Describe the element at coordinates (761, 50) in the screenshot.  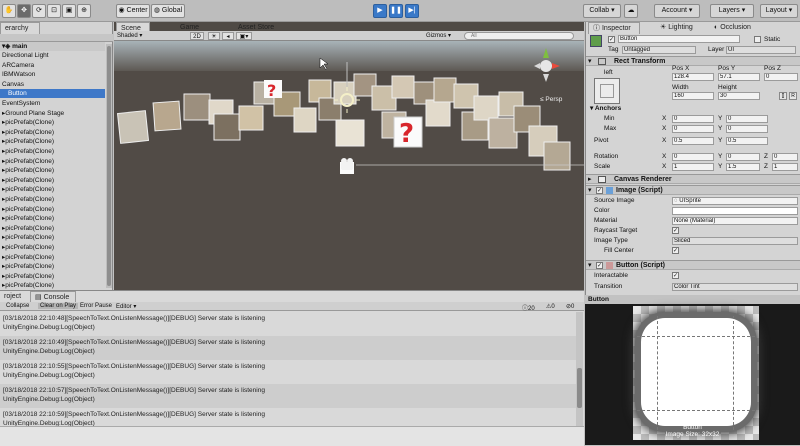
I see `layer-dropdown: UI` at that location.